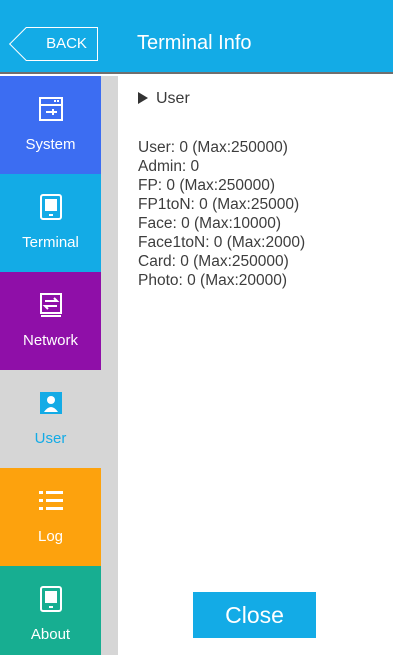 This screenshot has width=393, height=655. I want to click on log-icon, so click(51, 500).